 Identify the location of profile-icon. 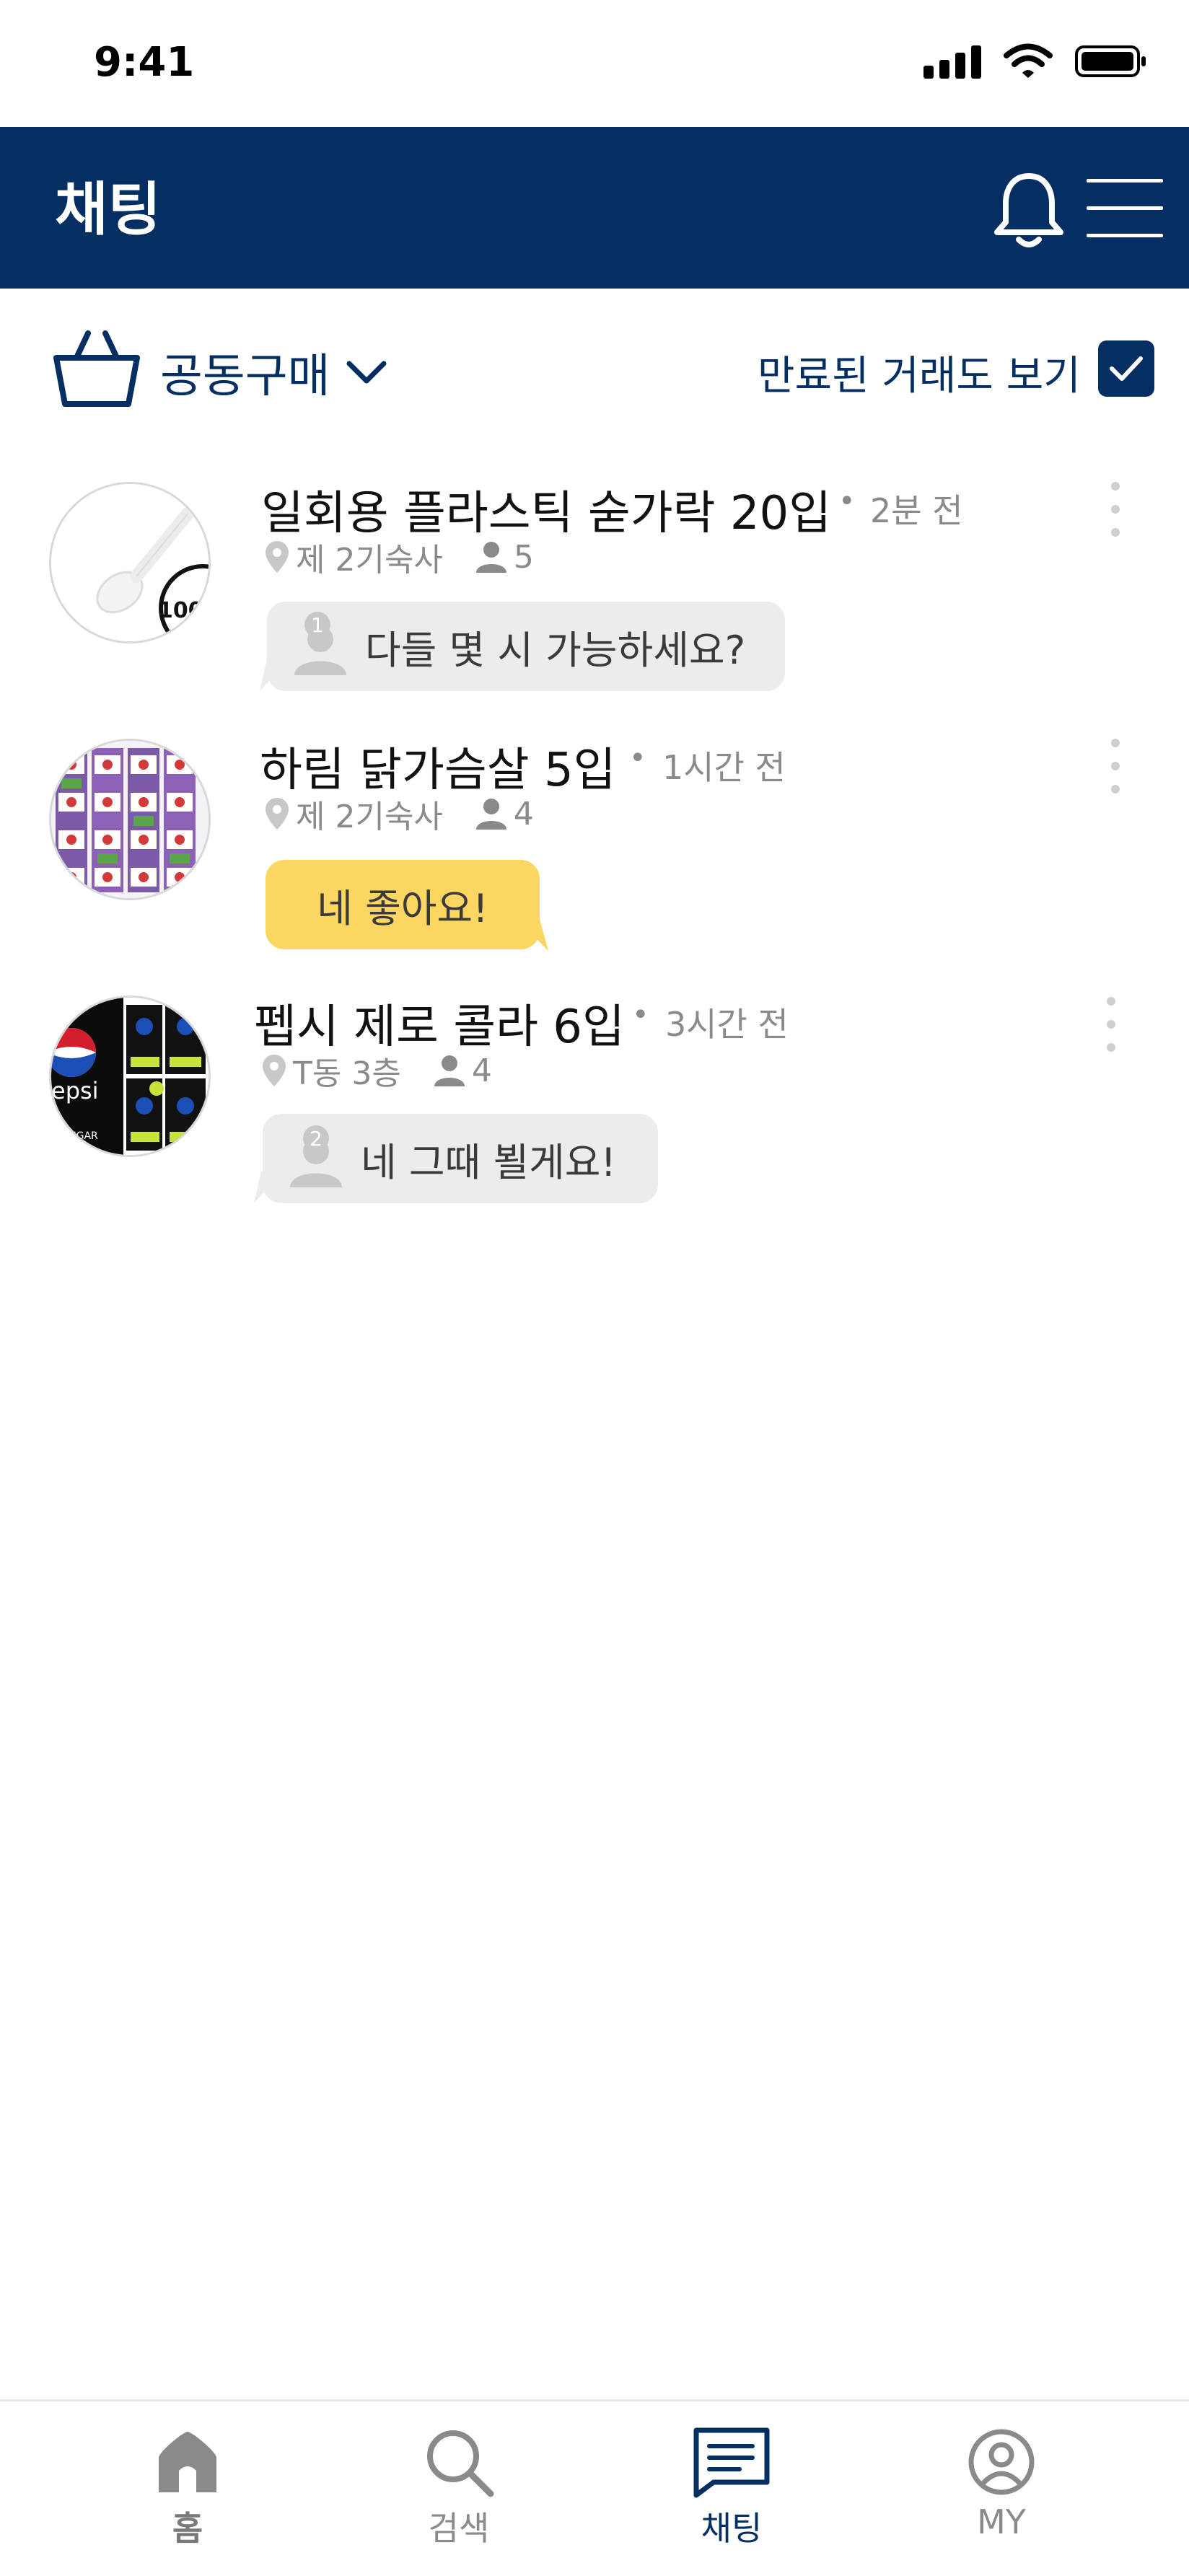
(1001, 2462).